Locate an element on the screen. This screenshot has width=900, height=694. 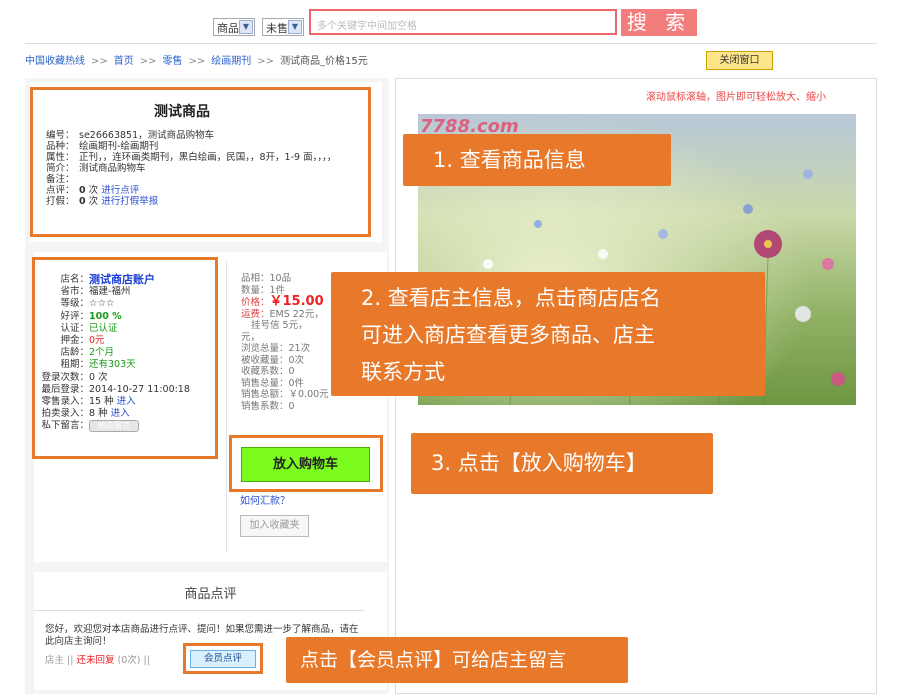
no-reply-label: 还未回复 is located at coordinates (95, 660).